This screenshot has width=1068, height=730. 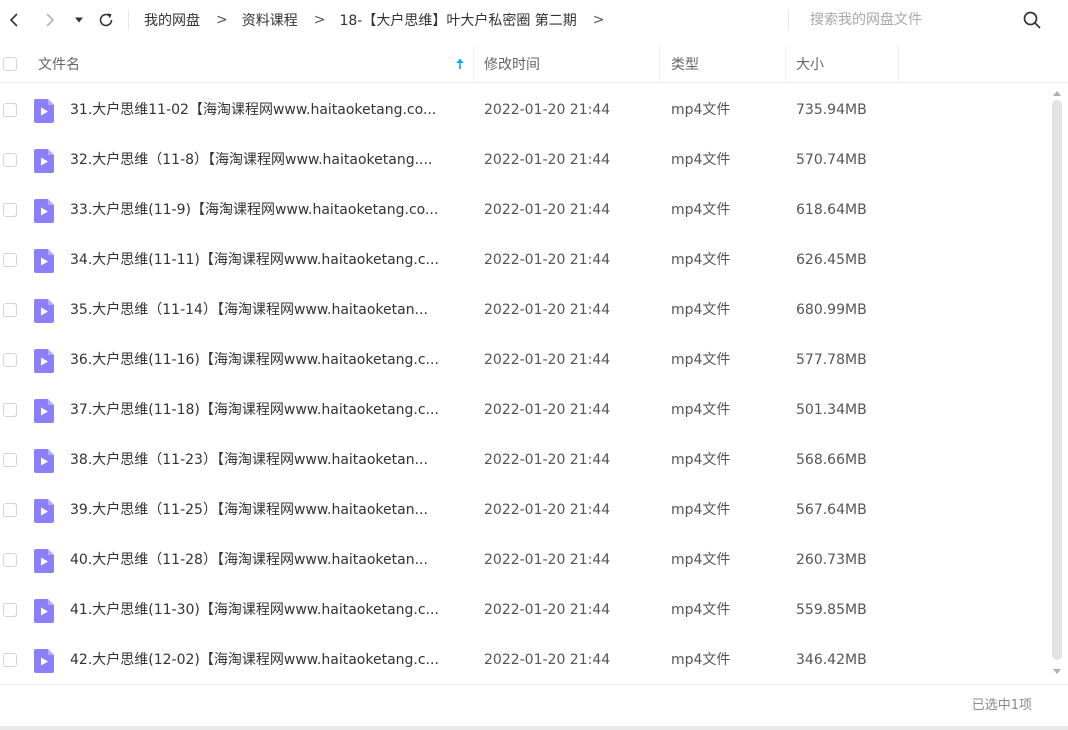 What do you see at coordinates (831, 310) in the screenshot?
I see `file-size: 680.99MB` at bounding box center [831, 310].